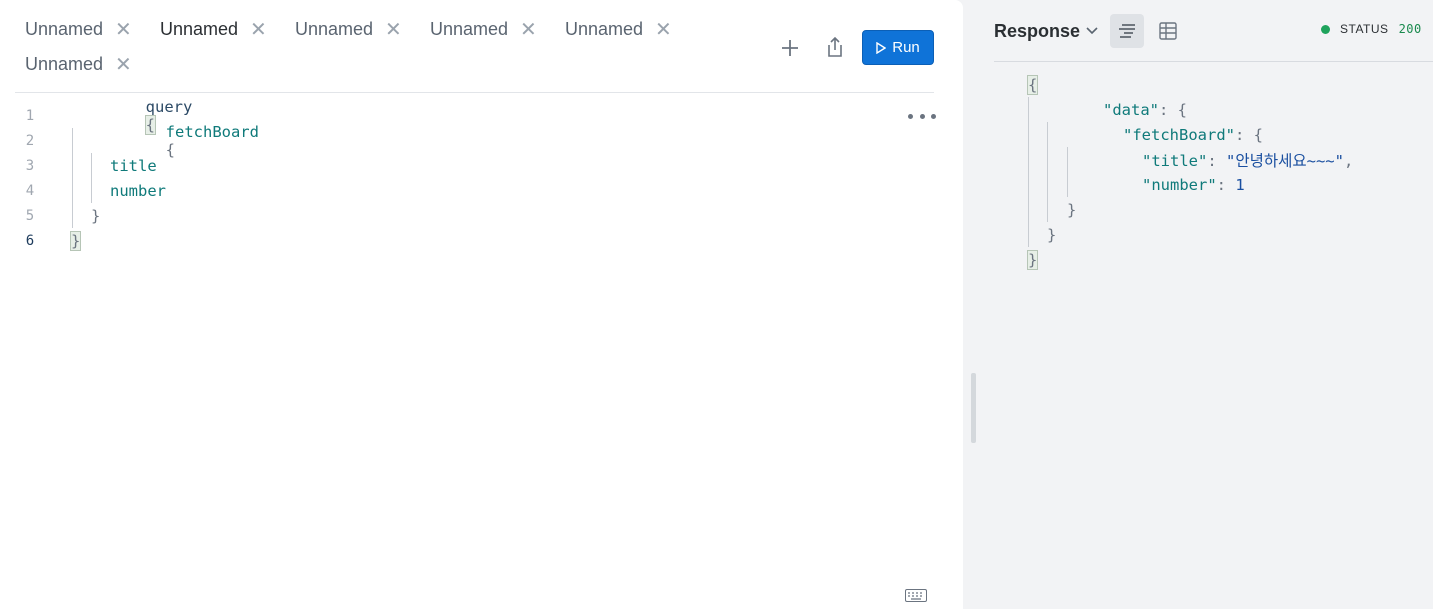 The image size is (1433, 609). I want to click on code-line: 2 fetchBoard {, so click(480, 141).